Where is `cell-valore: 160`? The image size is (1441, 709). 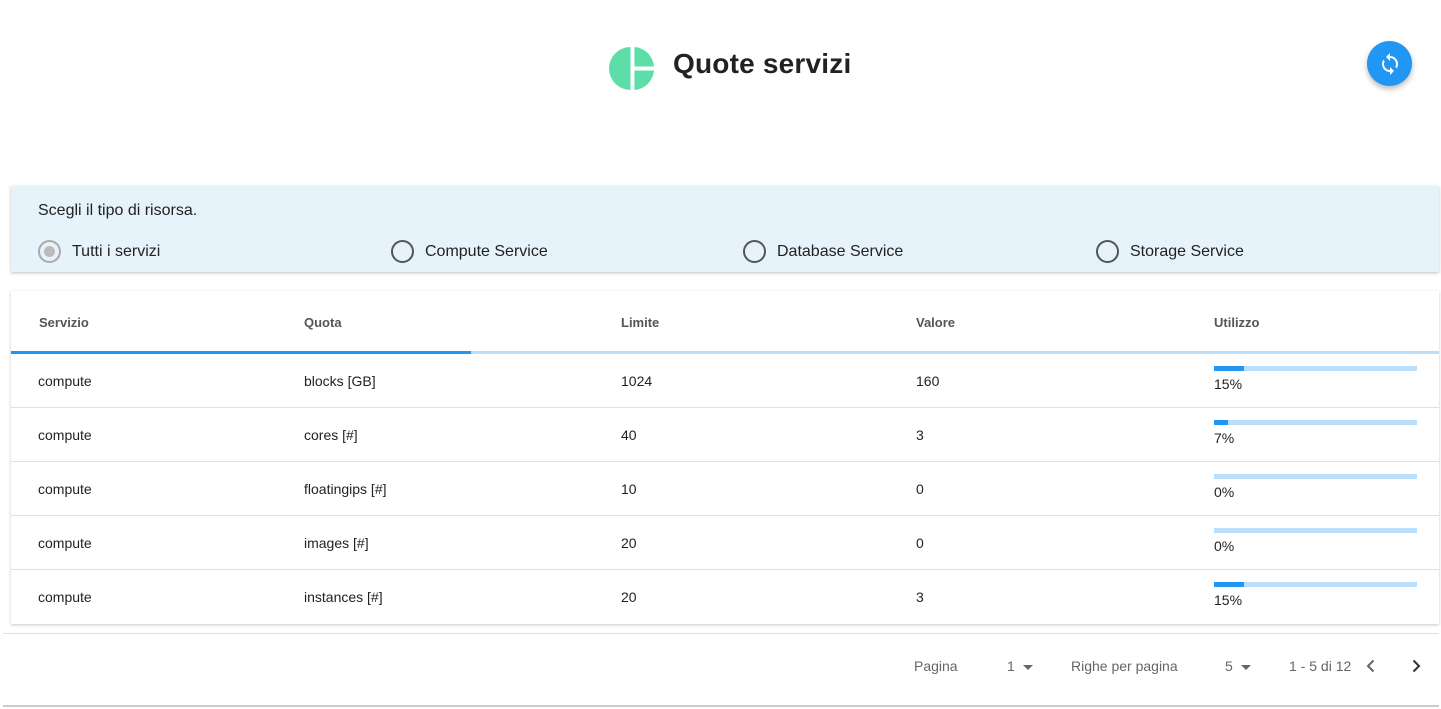 cell-valore: 160 is located at coordinates (928, 381).